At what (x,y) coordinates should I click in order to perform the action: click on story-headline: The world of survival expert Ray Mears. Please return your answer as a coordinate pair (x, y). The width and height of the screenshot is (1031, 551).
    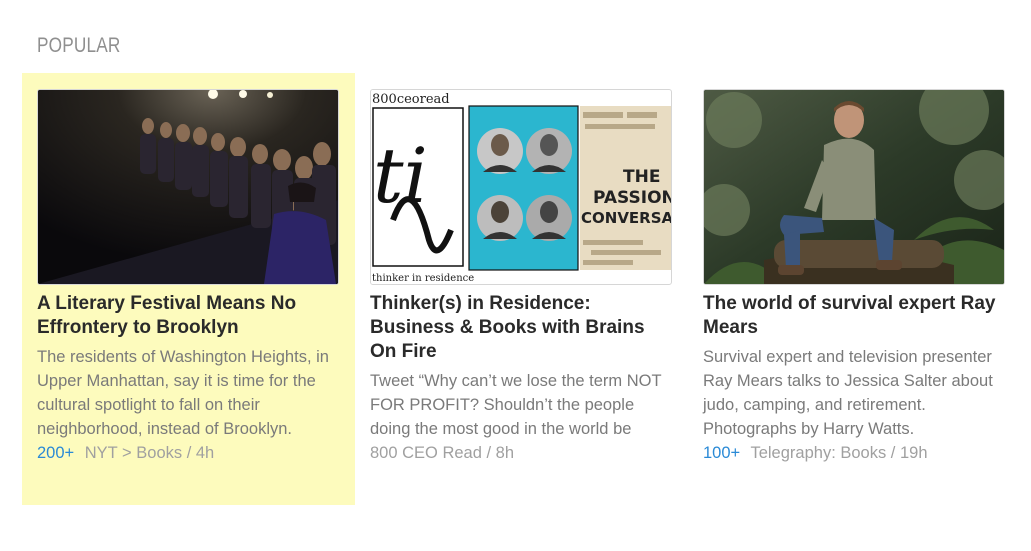
    Looking at the image, I should click on (854, 316).